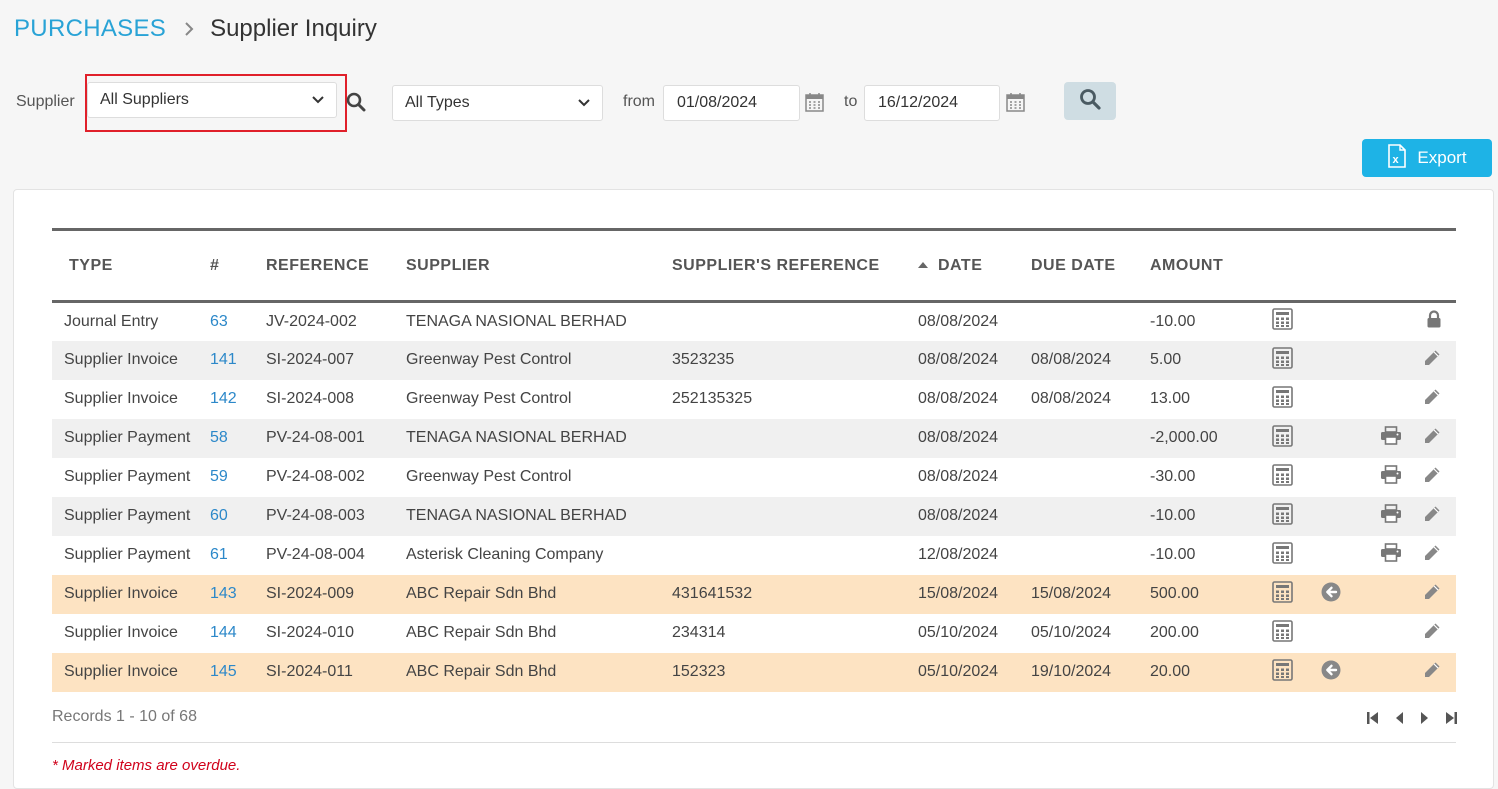 This screenshot has width=1498, height=789. I want to click on cell-num: 141, so click(223, 359).